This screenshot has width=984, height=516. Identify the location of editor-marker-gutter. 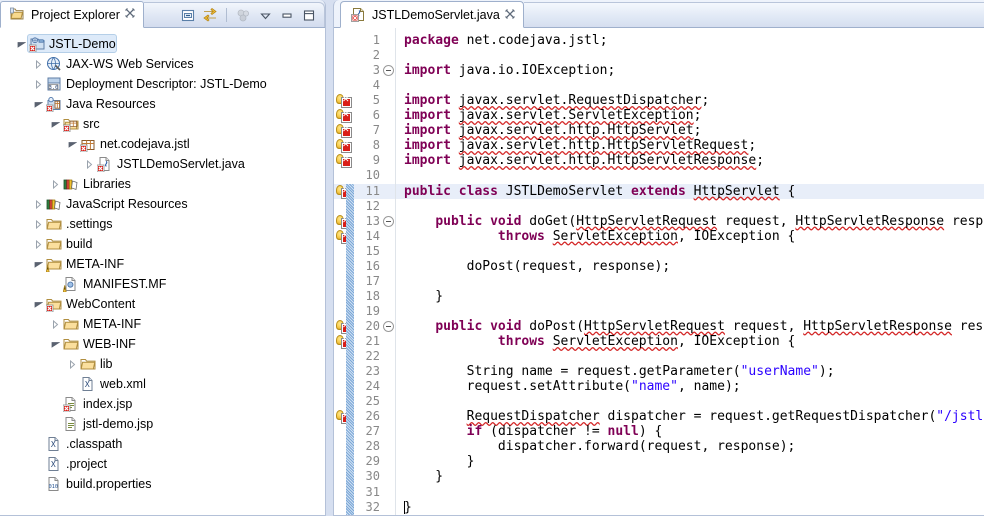
(345, 271).